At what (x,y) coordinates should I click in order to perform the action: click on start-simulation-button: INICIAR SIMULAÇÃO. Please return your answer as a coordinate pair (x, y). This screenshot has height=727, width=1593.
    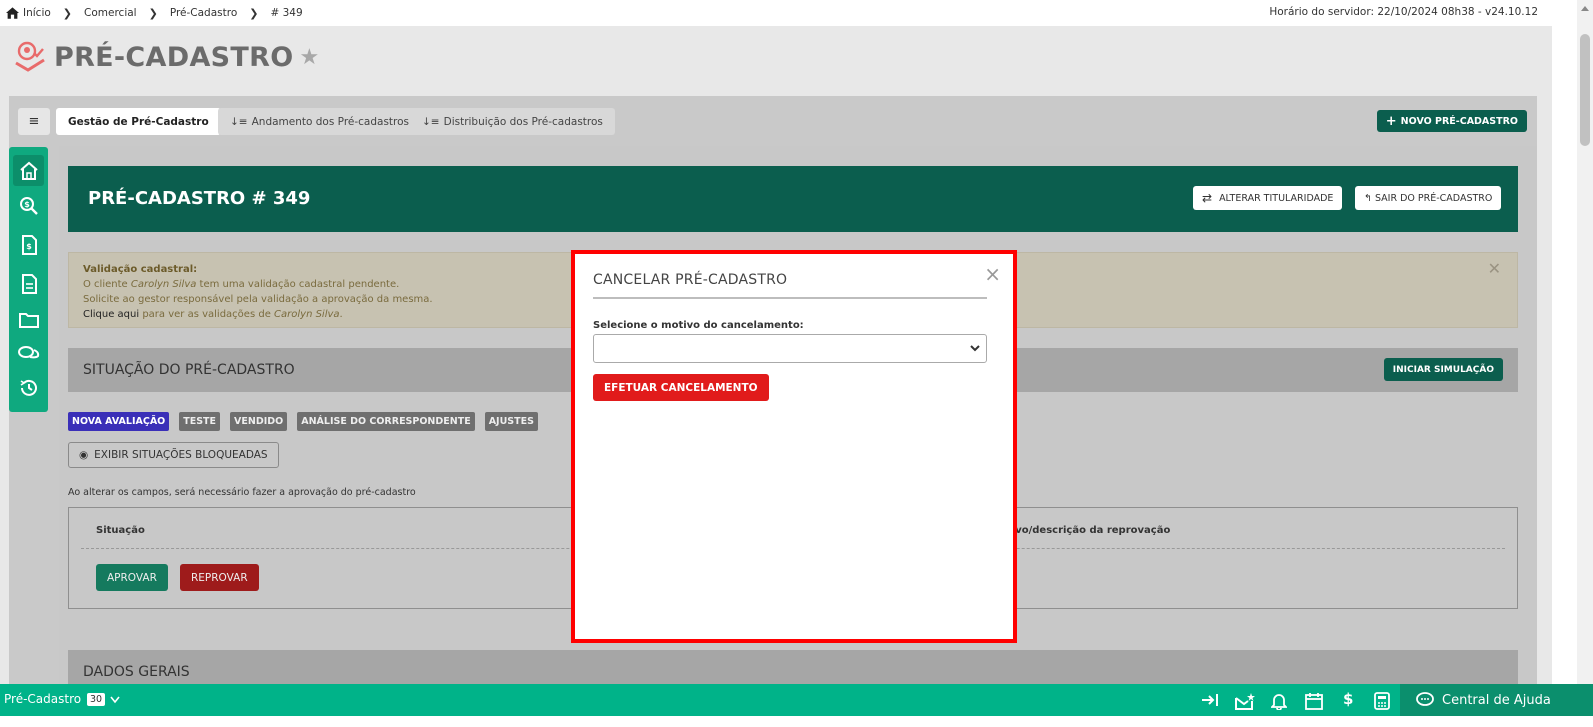
    Looking at the image, I should click on (1443, 369).